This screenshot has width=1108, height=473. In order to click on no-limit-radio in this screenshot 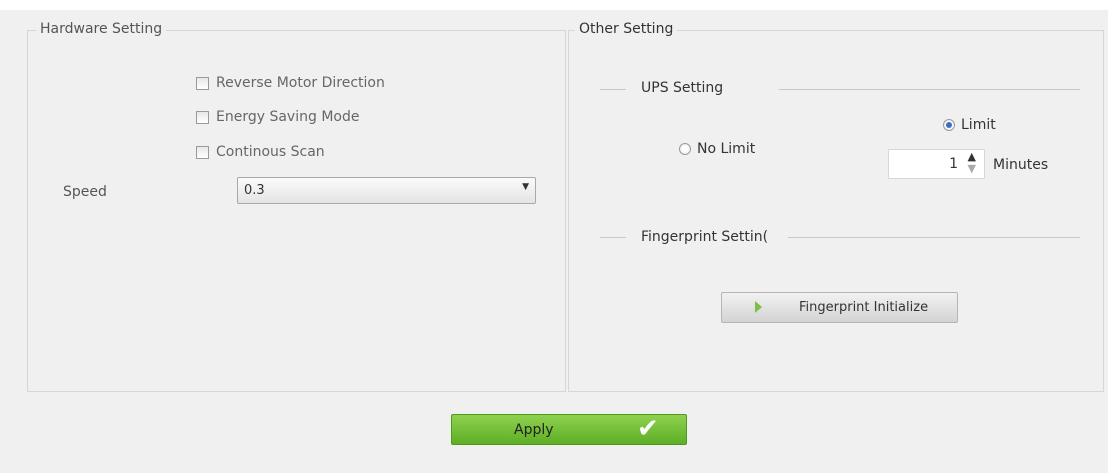, I will do `click(685, 149)`.